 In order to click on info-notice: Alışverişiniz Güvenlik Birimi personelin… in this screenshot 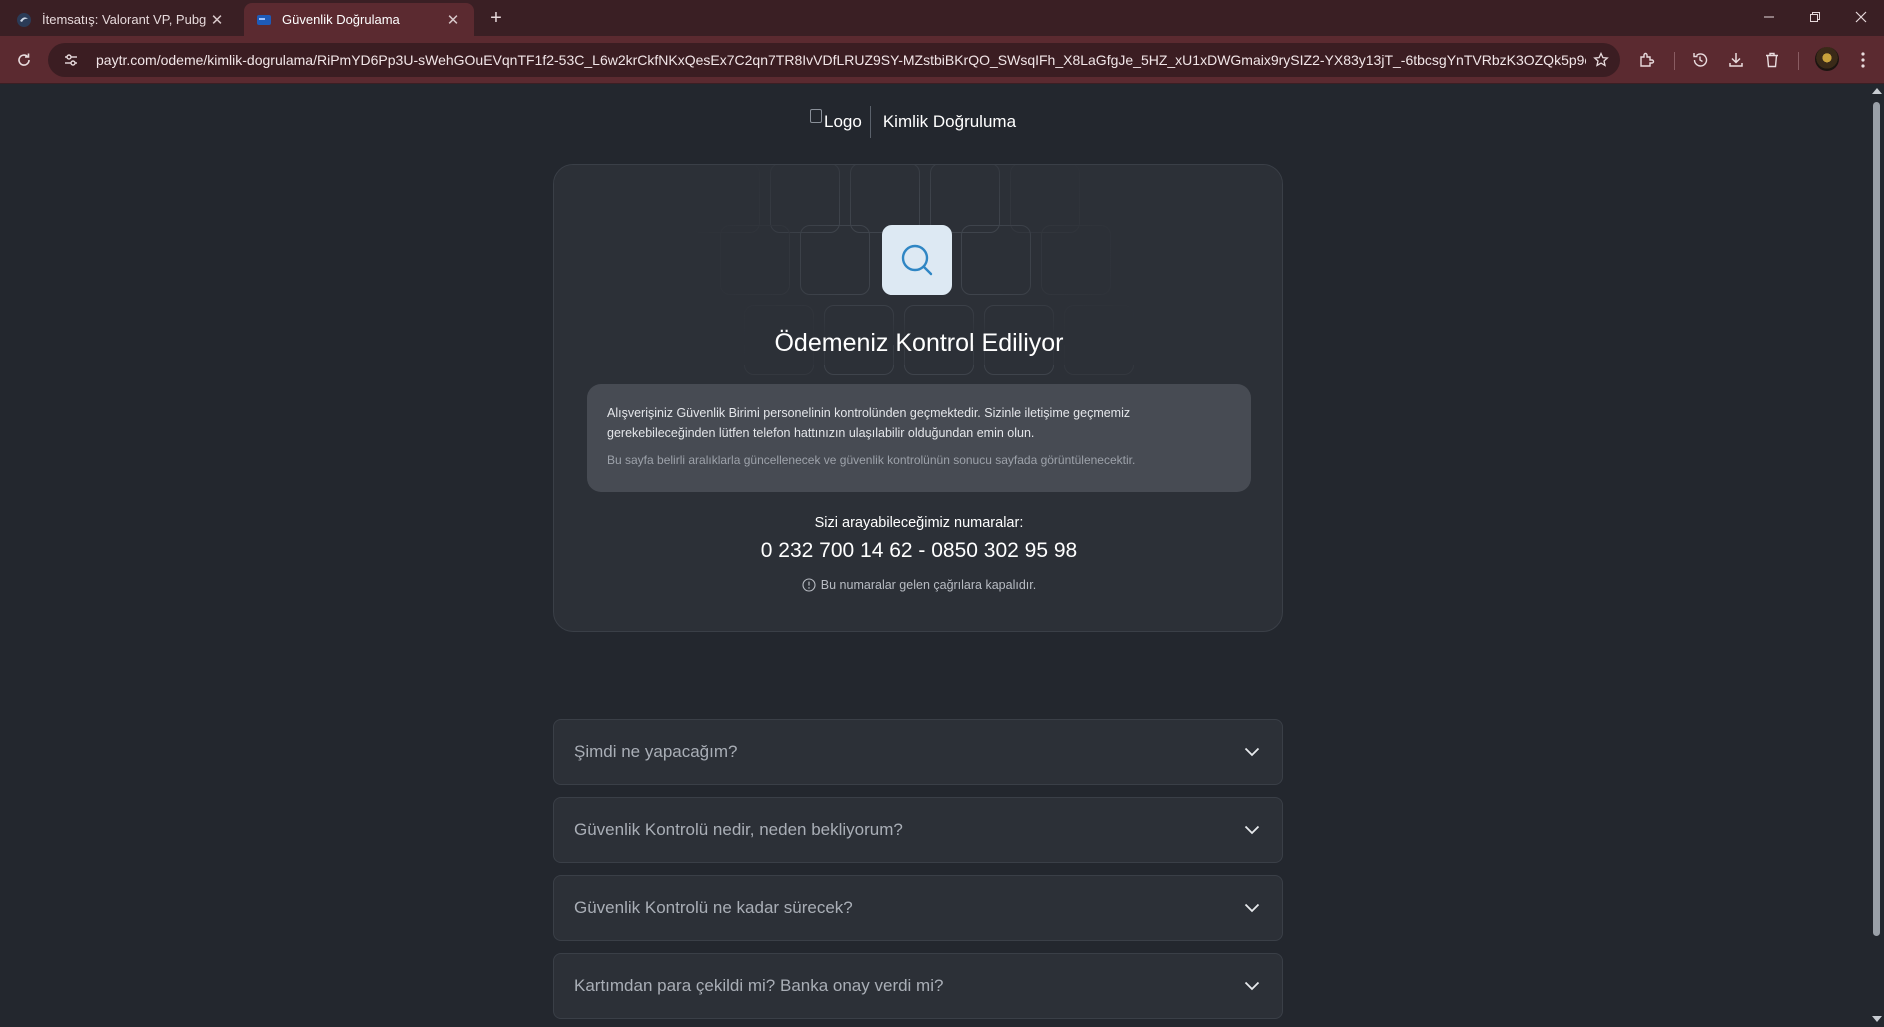, I will do `click(919, 438)`.